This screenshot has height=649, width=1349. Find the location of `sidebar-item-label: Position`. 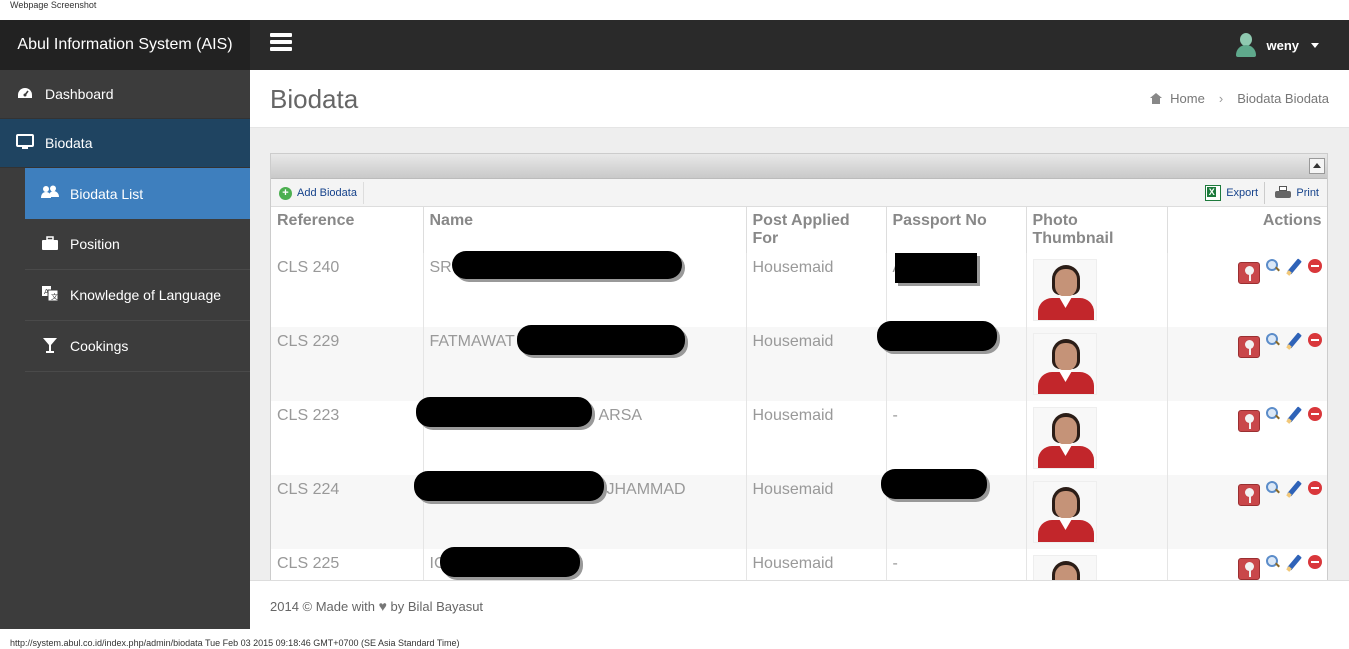

sidebar-item-label: Position is located at coordinates (95, 244).